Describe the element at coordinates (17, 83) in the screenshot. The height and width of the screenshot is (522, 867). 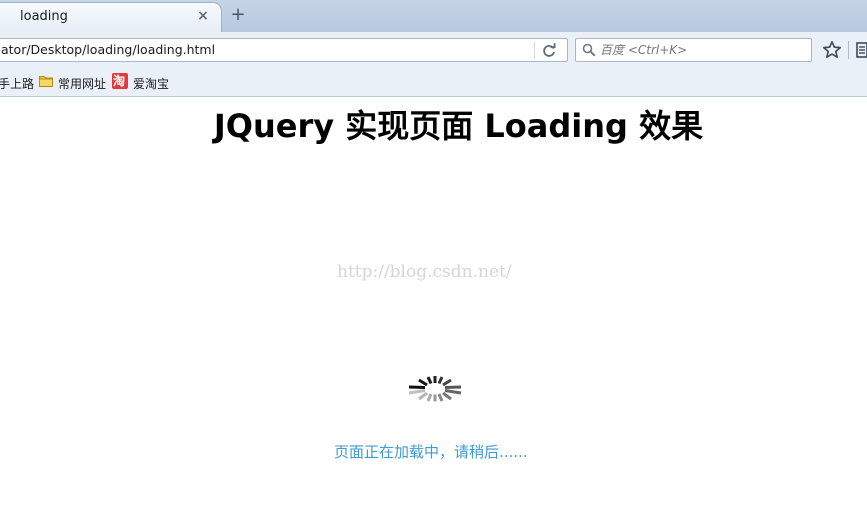
I see `bookmark-item-getting-started: 手上路` at that location.